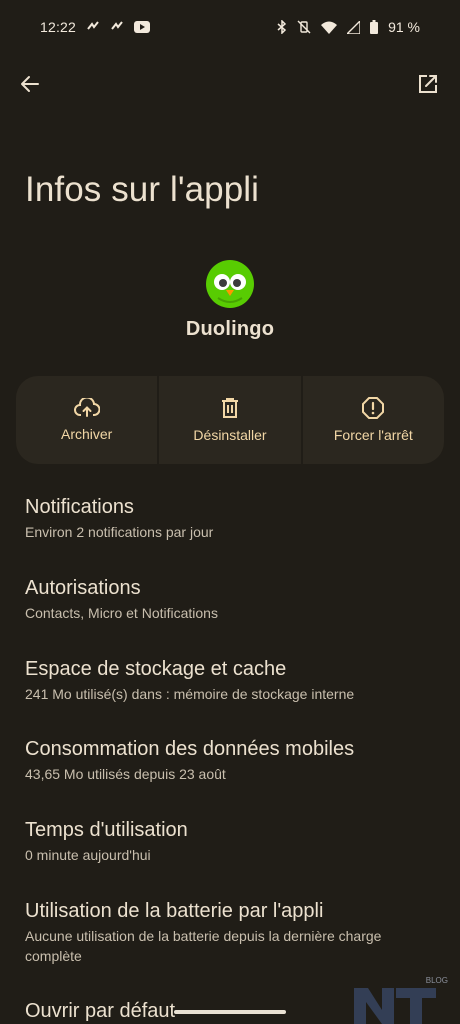 The image size is (460, 1024). I want to click on duolingo-owl-icon, so click(230, 284).